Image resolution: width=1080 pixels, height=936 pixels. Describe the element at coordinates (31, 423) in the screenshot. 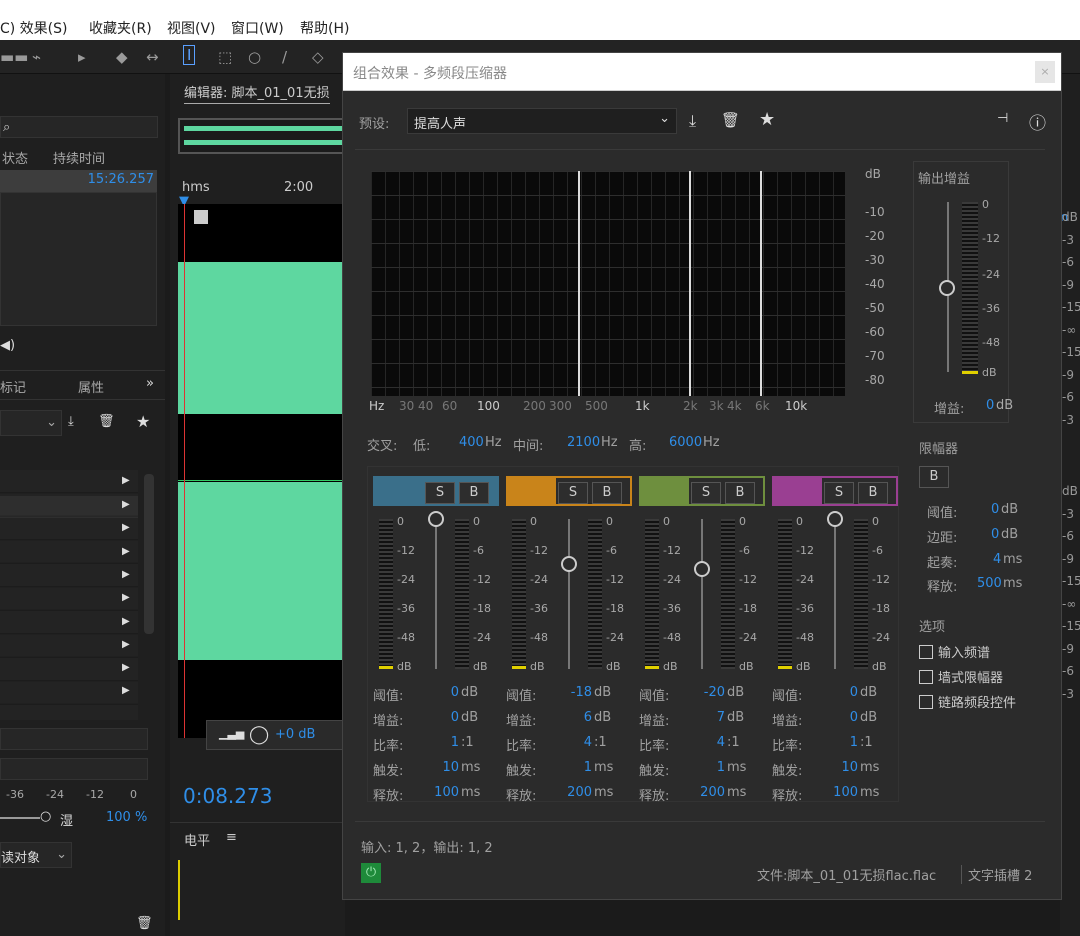

I see `preset-dropdown: ⌄` at that location.